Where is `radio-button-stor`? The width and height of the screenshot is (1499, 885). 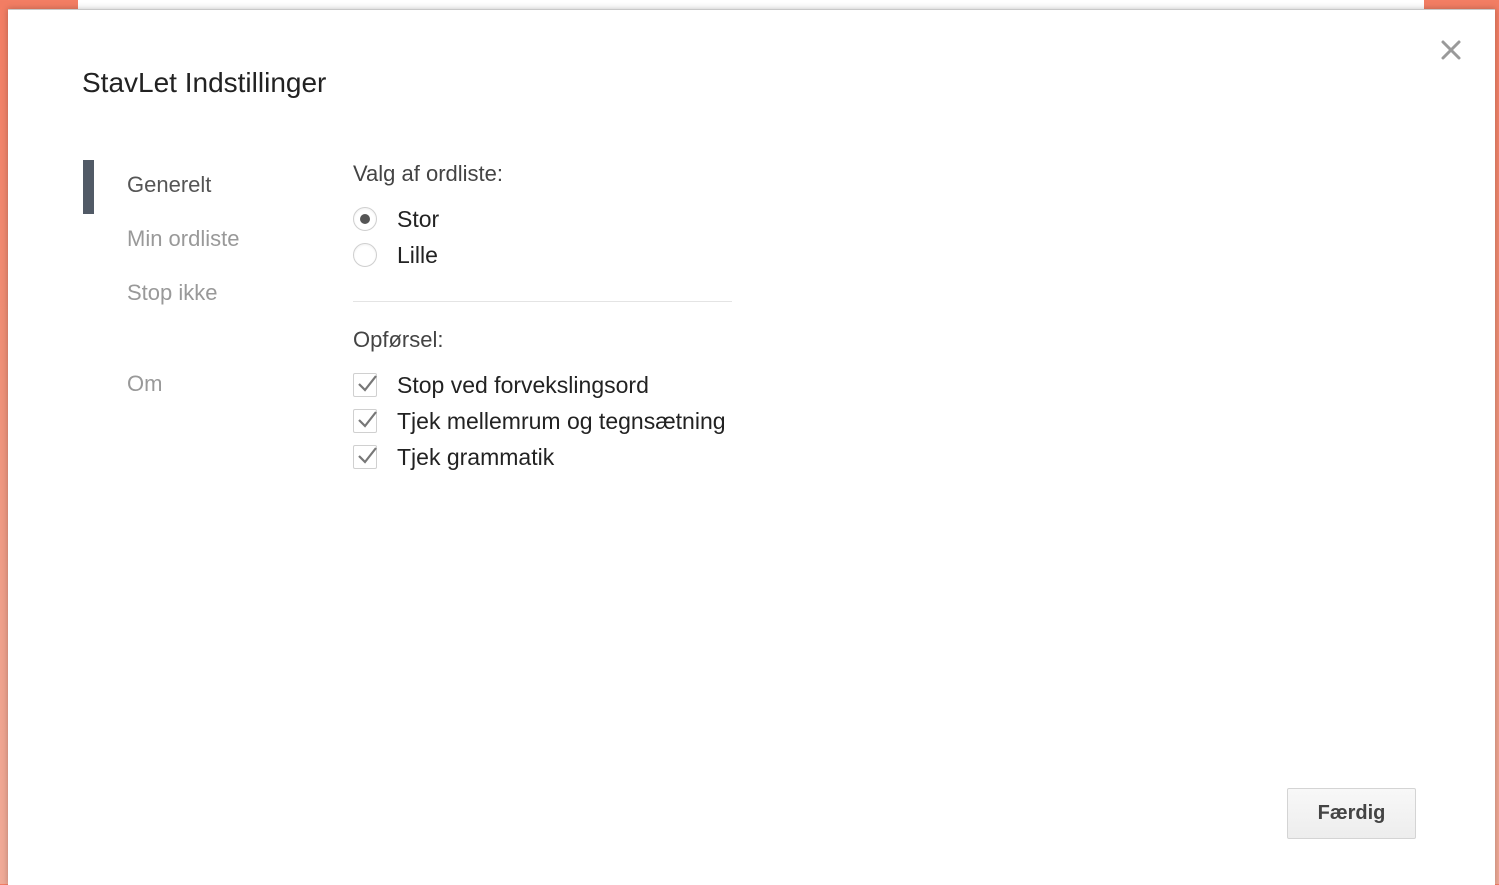
radio-button-stor is located at coordinates (365, 219).